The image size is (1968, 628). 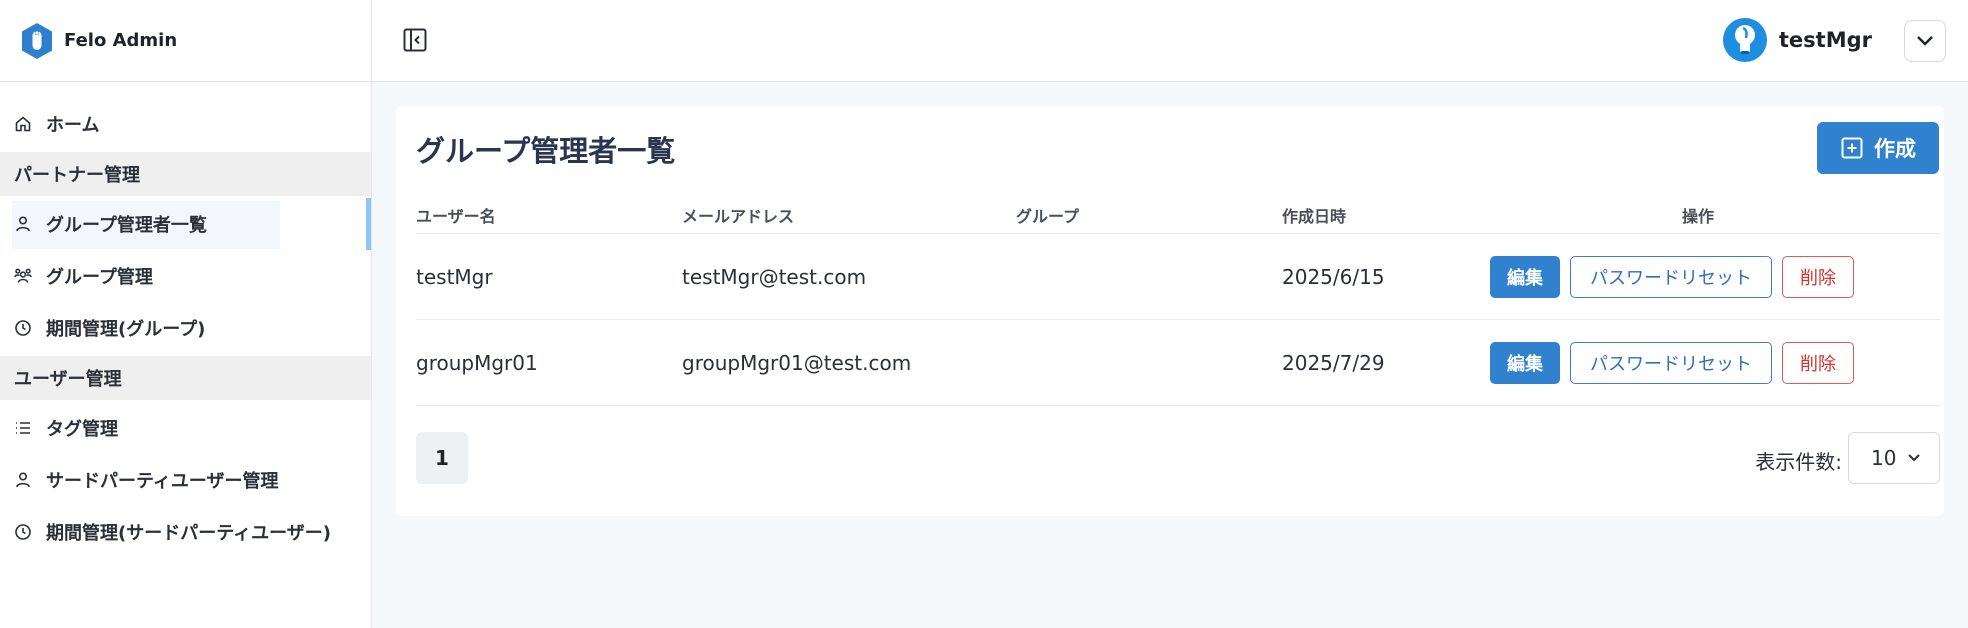 What do you see at coordinates (456, 216) in the screenshot?
I see `column-header-username: ユーザー名` at bounding box center [456, 216].